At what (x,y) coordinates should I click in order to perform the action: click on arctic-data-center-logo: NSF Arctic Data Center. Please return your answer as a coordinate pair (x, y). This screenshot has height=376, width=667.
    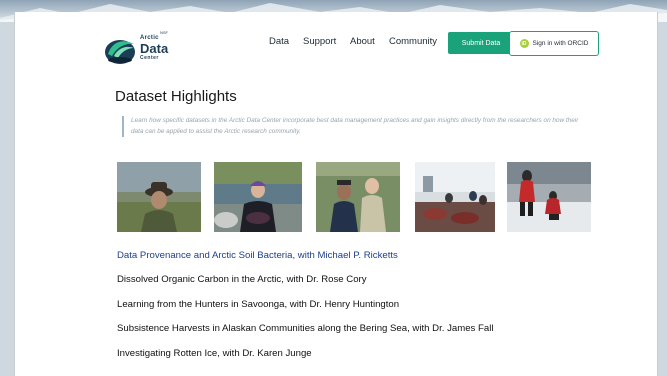
    Looking at the image, I should click on (144, 53).